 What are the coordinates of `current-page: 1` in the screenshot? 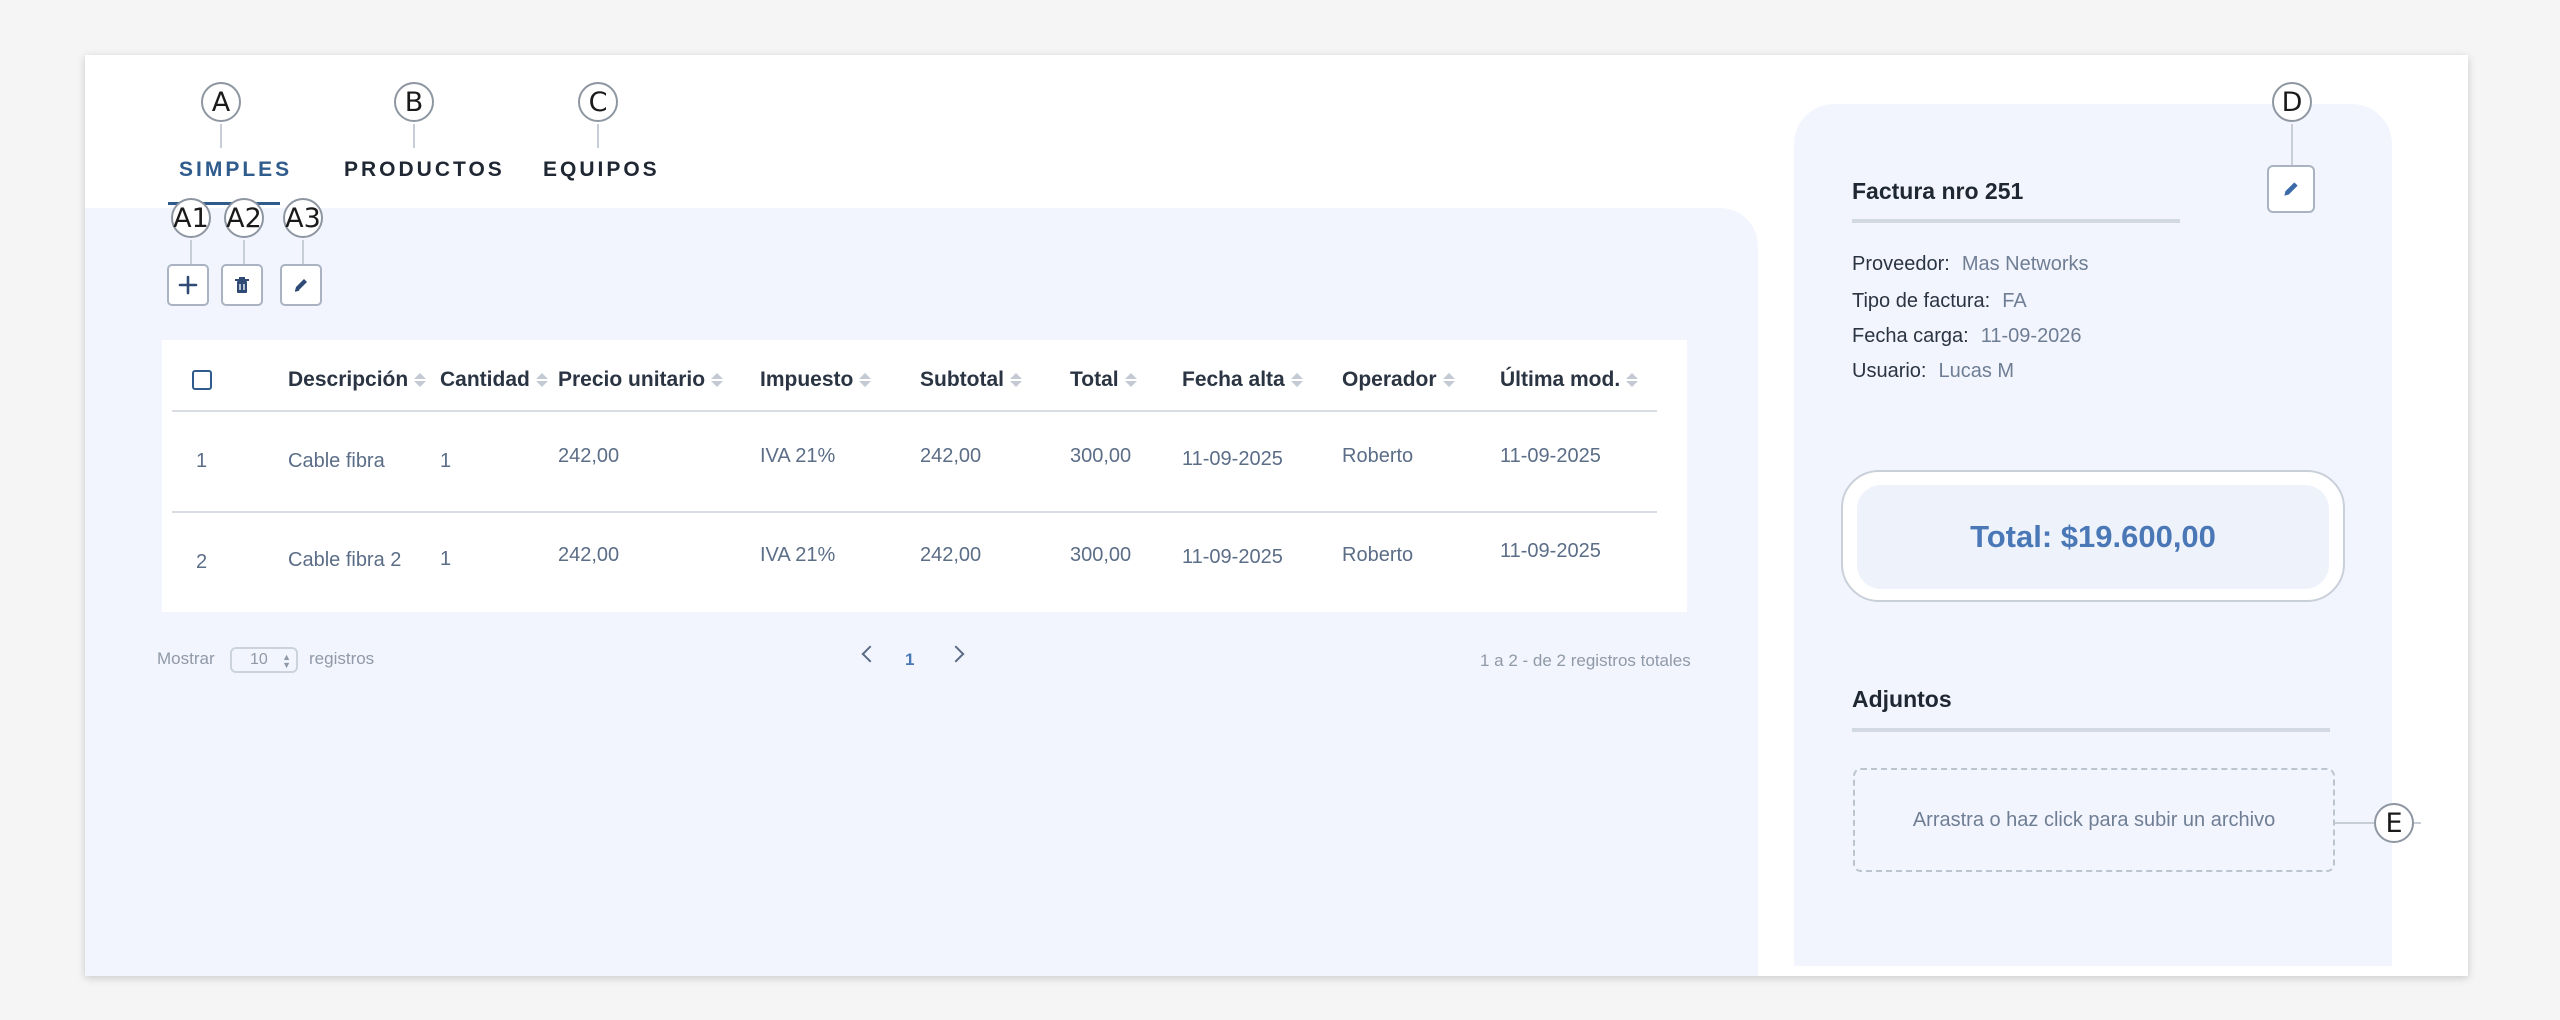 It's located at (909, 660).